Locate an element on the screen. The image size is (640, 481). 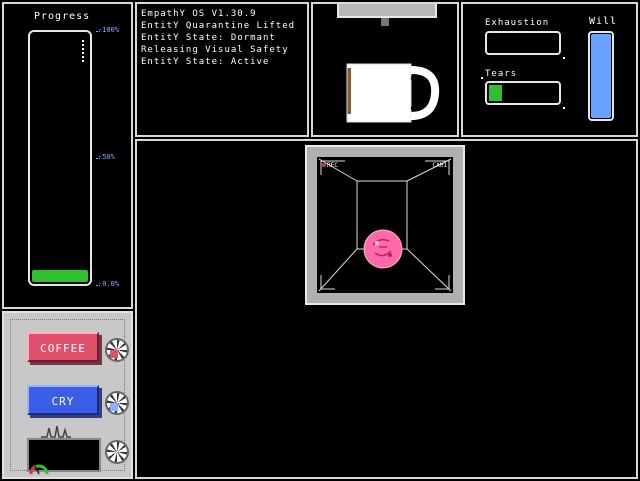
tears-label: Tears is located at coordinates (501, 74).